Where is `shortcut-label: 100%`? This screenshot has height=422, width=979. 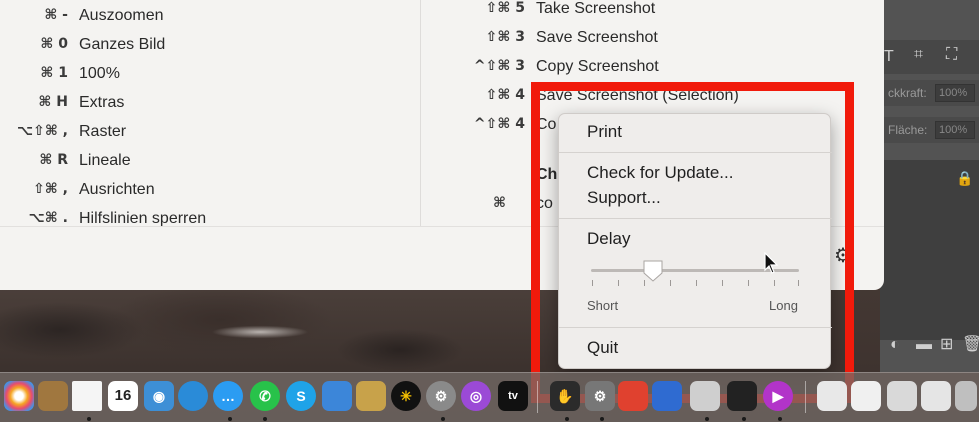 shortcut-label: 100% is located at coordinates (99, 73).